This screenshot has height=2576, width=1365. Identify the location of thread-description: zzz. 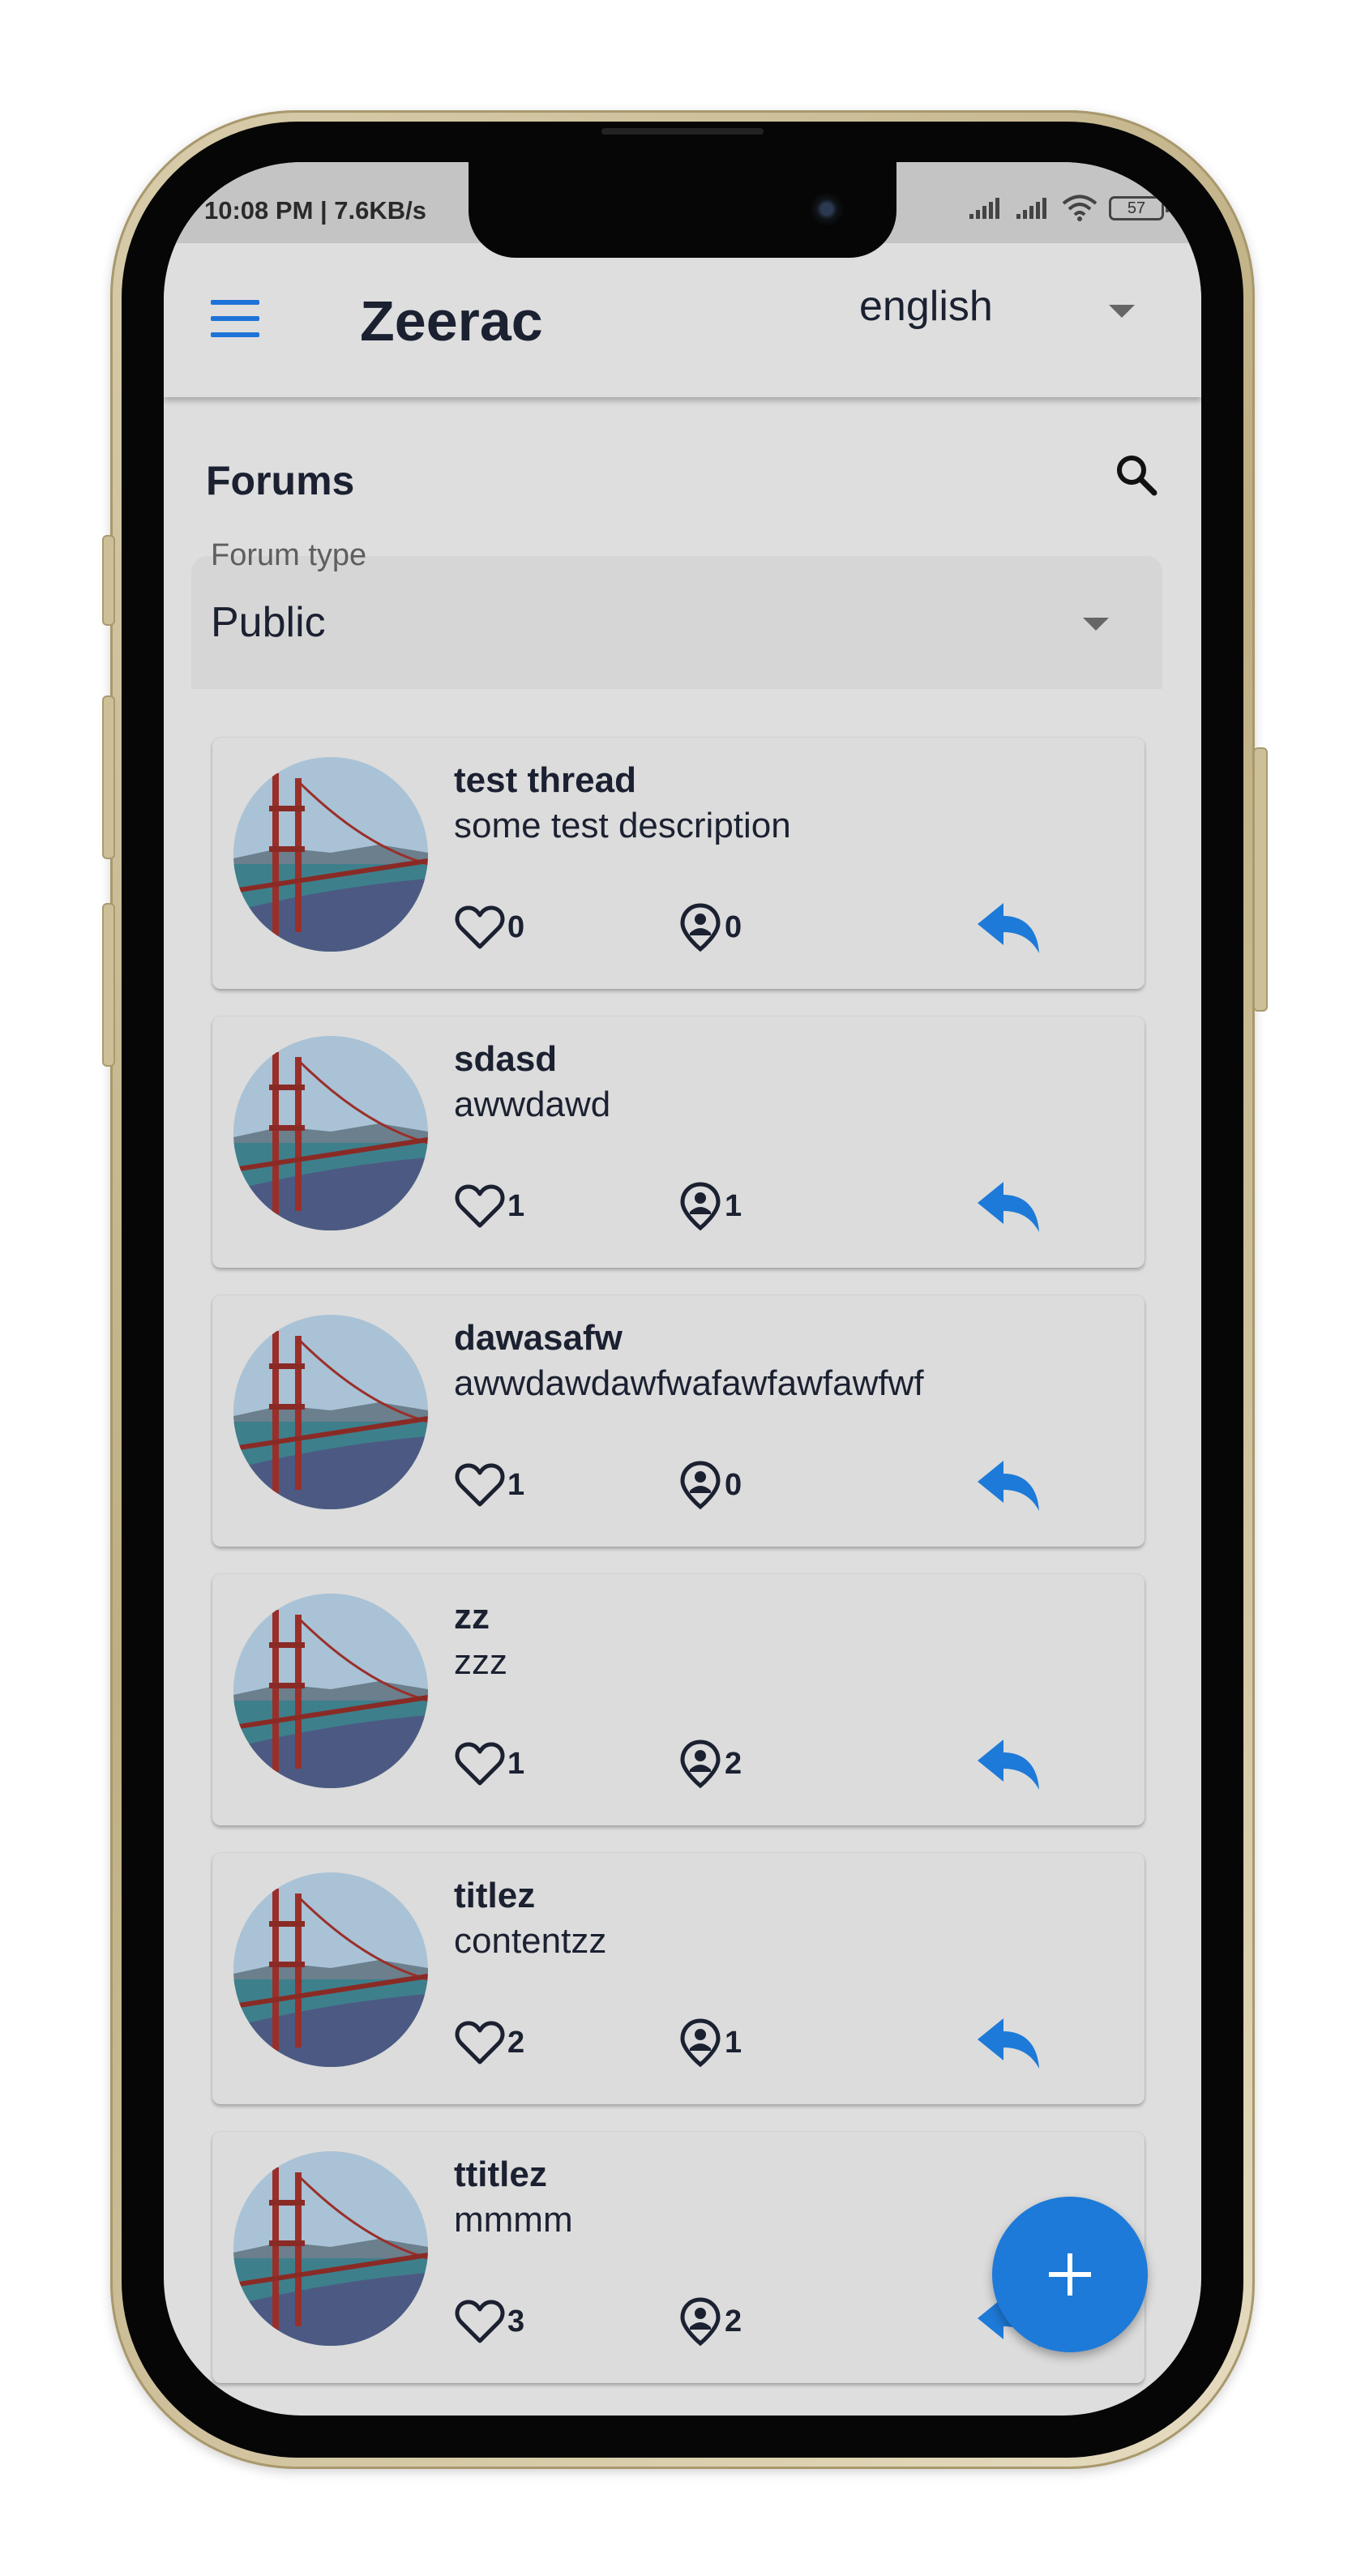
(481, 1662).